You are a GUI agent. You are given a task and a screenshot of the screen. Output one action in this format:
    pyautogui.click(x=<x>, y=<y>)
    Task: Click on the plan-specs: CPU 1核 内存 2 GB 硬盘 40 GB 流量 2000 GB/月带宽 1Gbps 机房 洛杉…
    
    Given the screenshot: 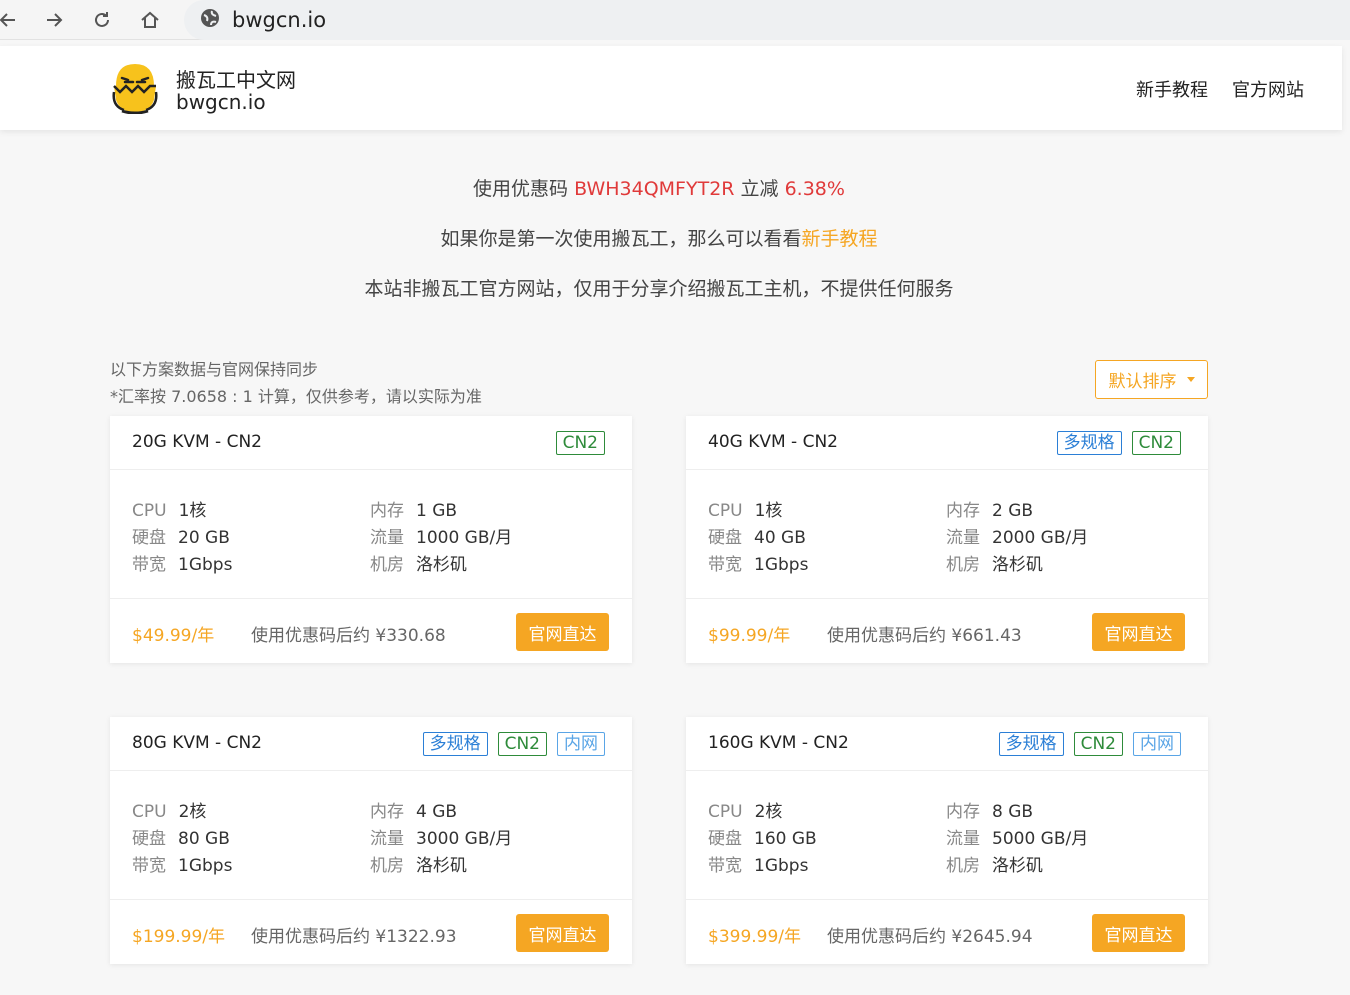 What is the action you would take?
    pyautogui.click(x=948, y=541)
    